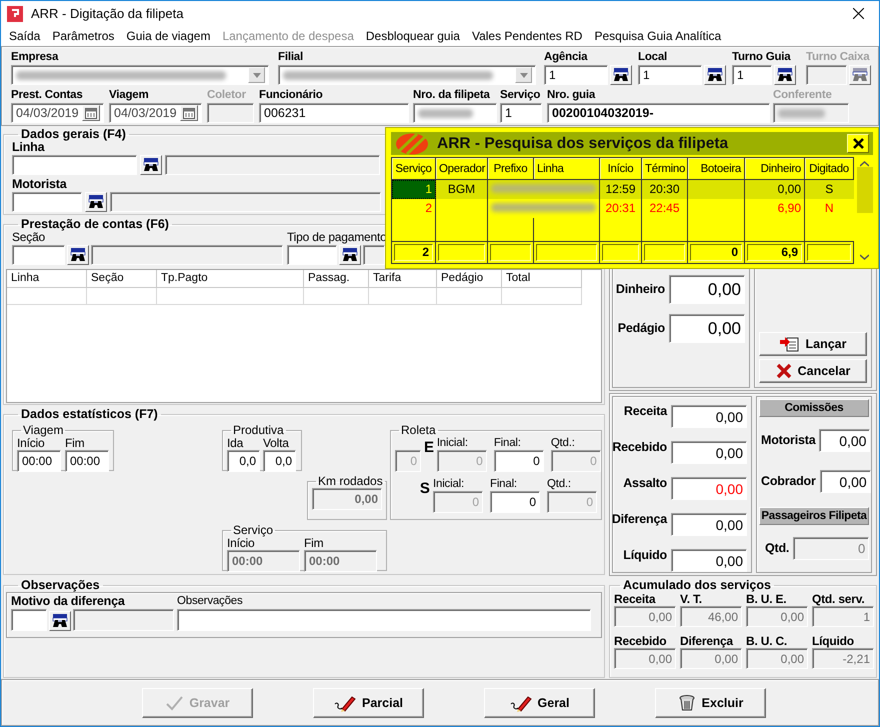 The image size is (880, 727). Describe the element at coordinates (414, 208) in the screenshot. I see `table-cell: 2` at that location.